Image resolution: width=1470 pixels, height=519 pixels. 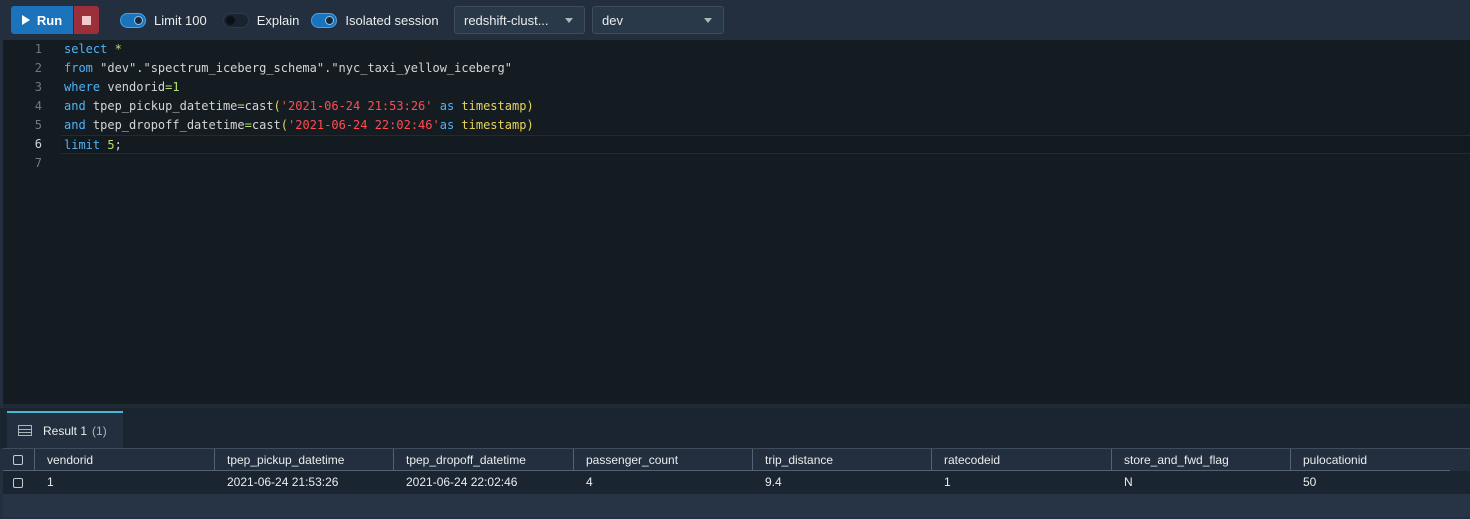 What do you see at coordinates (1128, 482) in the screenshot?
I see `table-cell: N` at bounding box center [1128, 482].